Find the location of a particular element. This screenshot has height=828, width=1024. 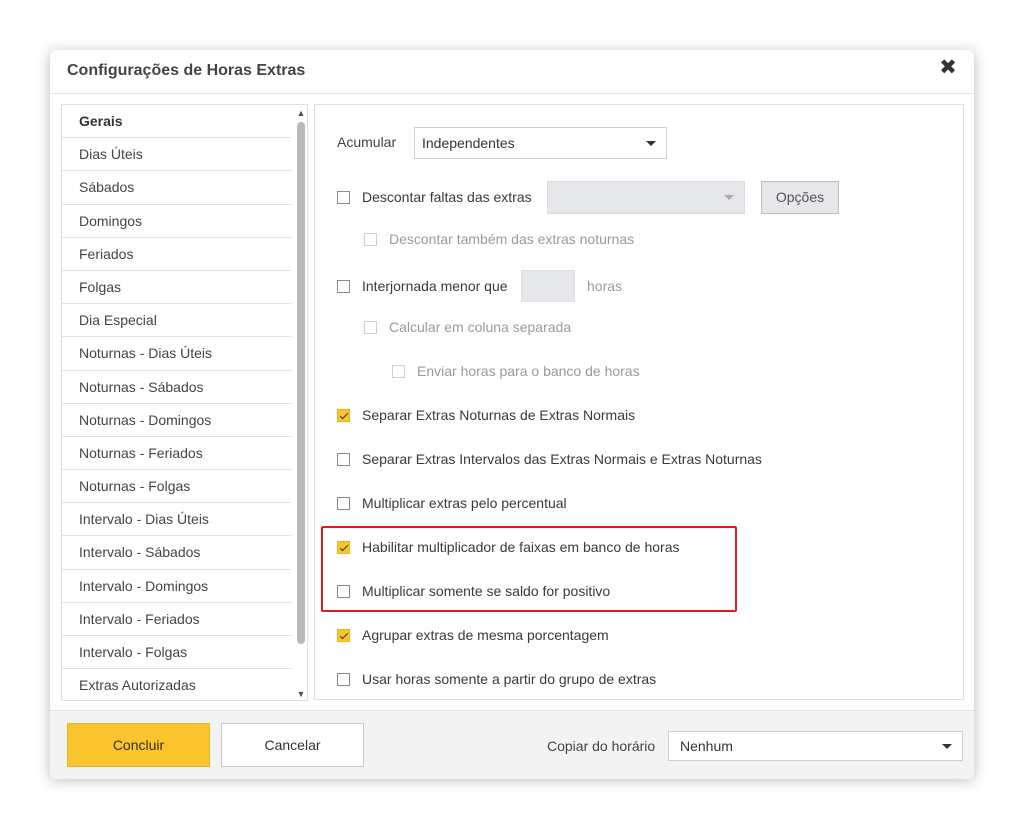

sidebar-item: Feriados is located at coordinates (177, 254).